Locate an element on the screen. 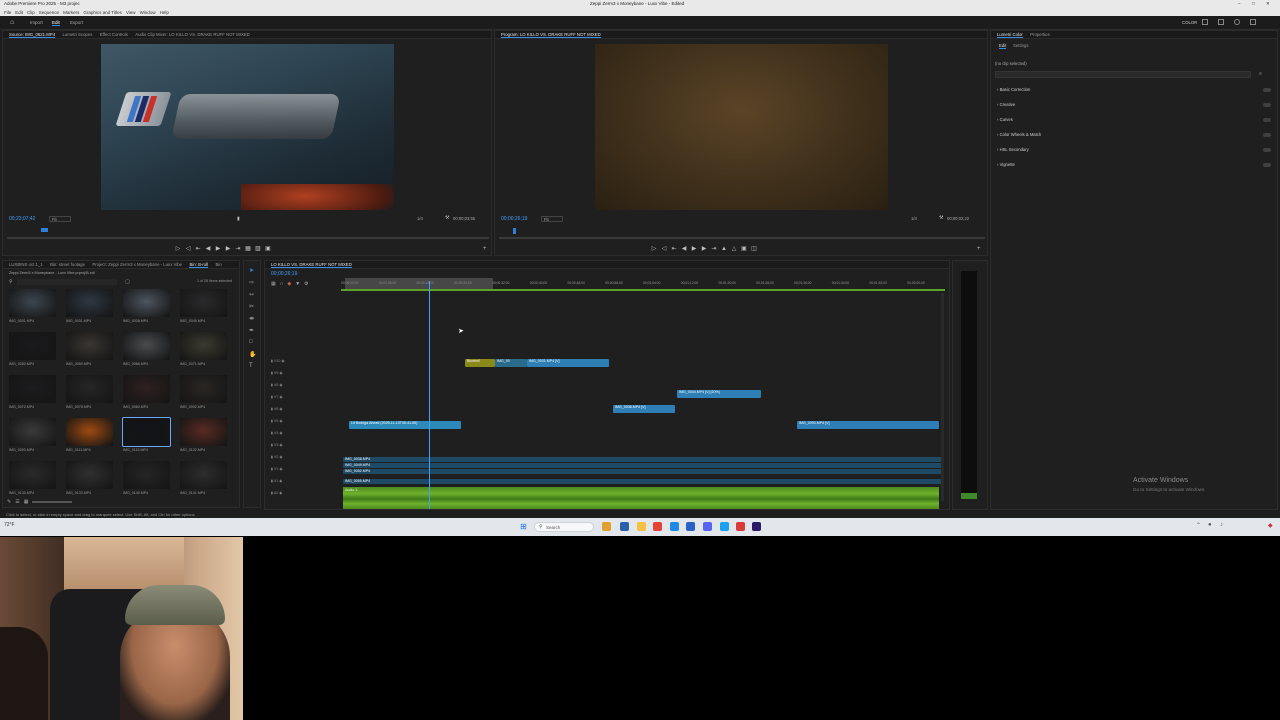 The width and height of the screenshot is (1280, 720). play-icon: ▶ is located at coordinates (218, 249).